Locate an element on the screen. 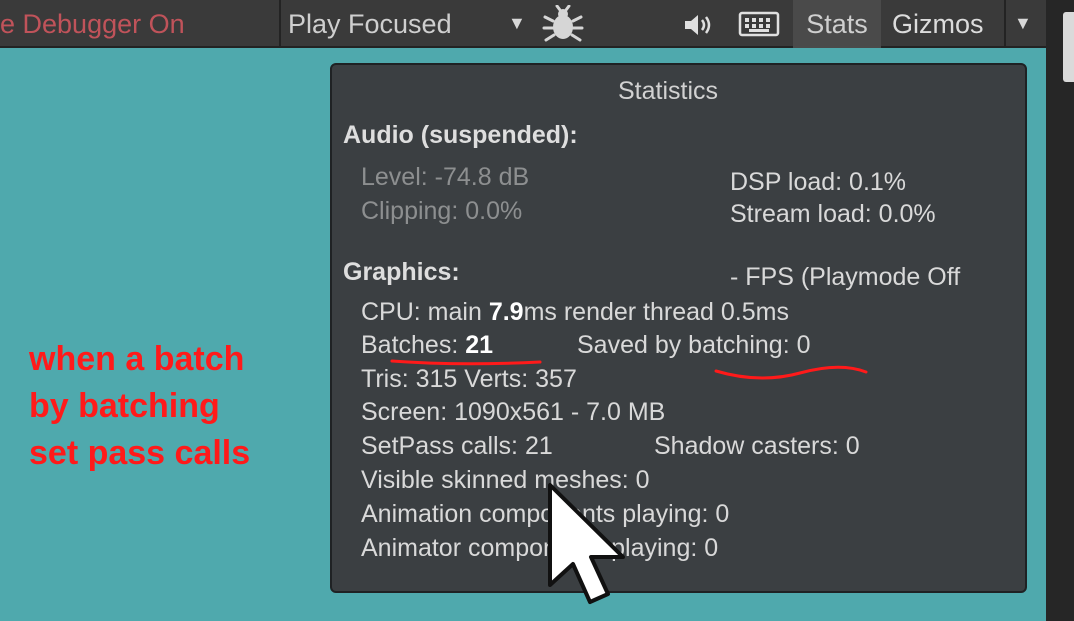  audio-level: Level: -74.8 dB is located at coordinates (445, 177).